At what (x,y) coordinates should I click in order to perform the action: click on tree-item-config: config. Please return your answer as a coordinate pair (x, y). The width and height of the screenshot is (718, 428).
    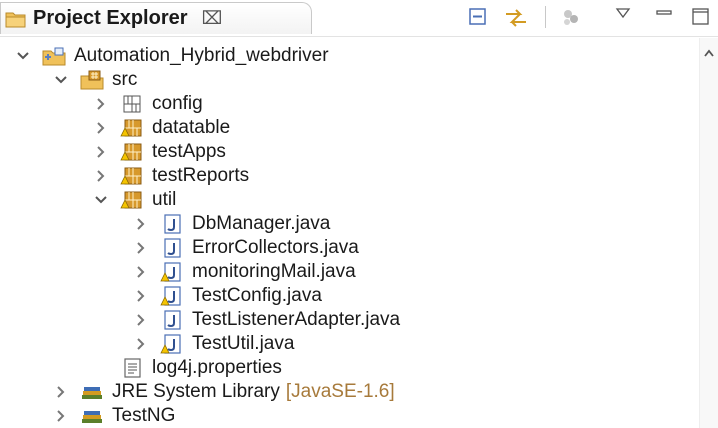
    Looking at the image, I should click on (147, 104).